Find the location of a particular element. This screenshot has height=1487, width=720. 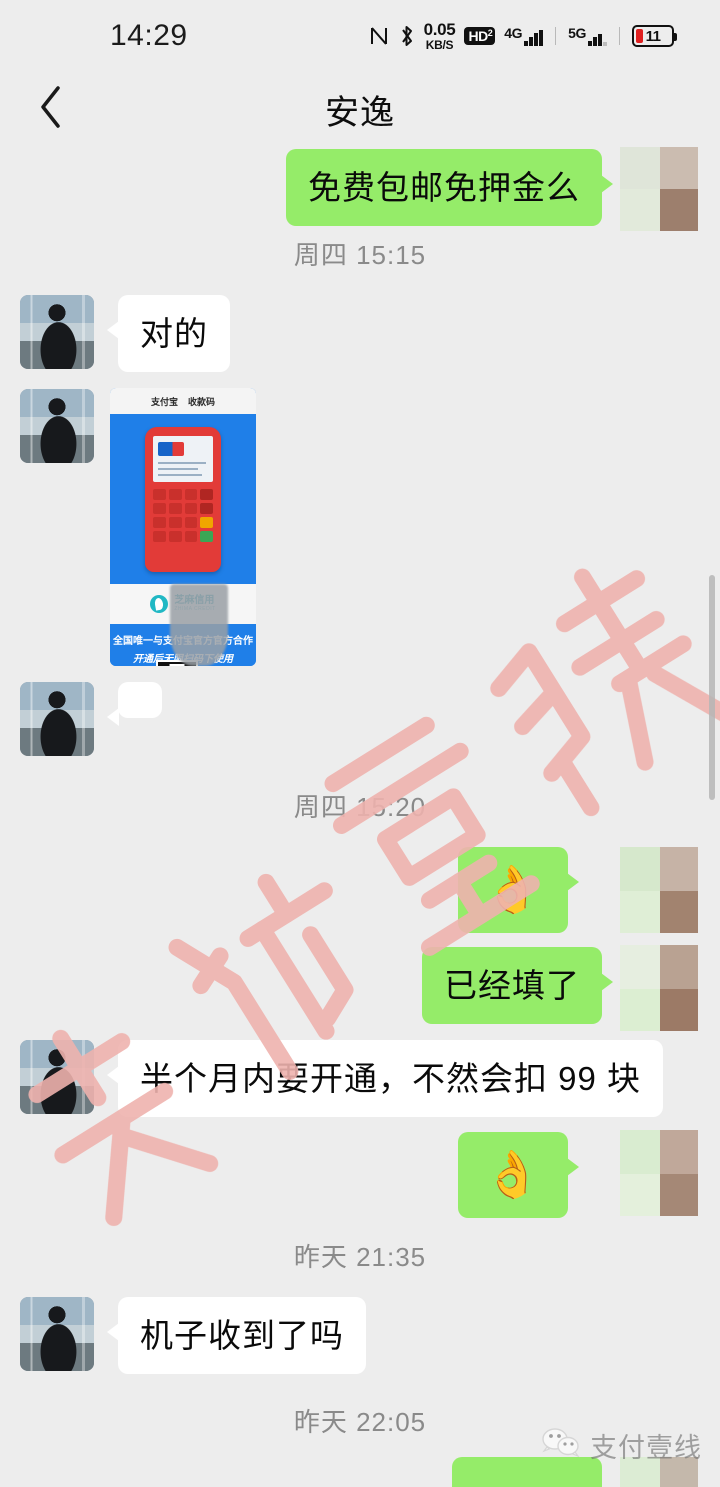

message-bubble-incoming is located at coordinates (134, 704).